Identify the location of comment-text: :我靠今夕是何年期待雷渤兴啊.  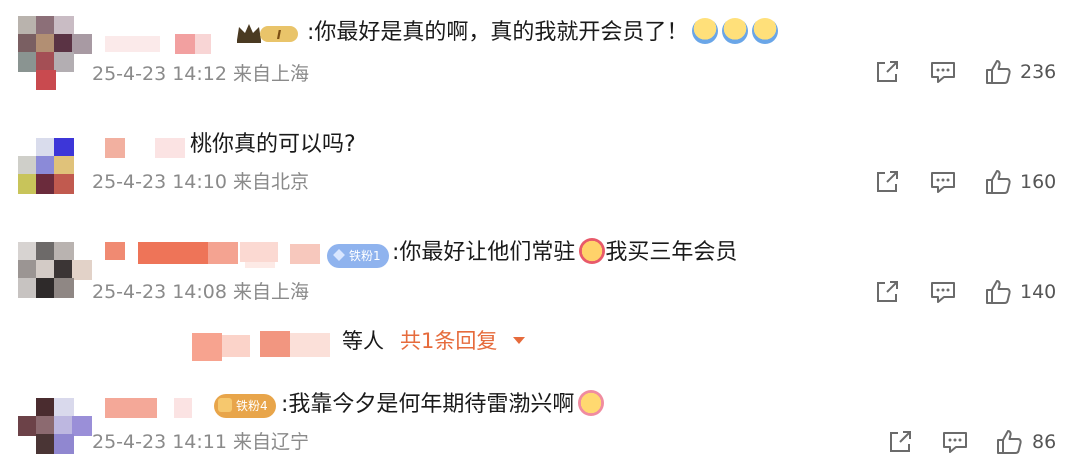
(443, 405).